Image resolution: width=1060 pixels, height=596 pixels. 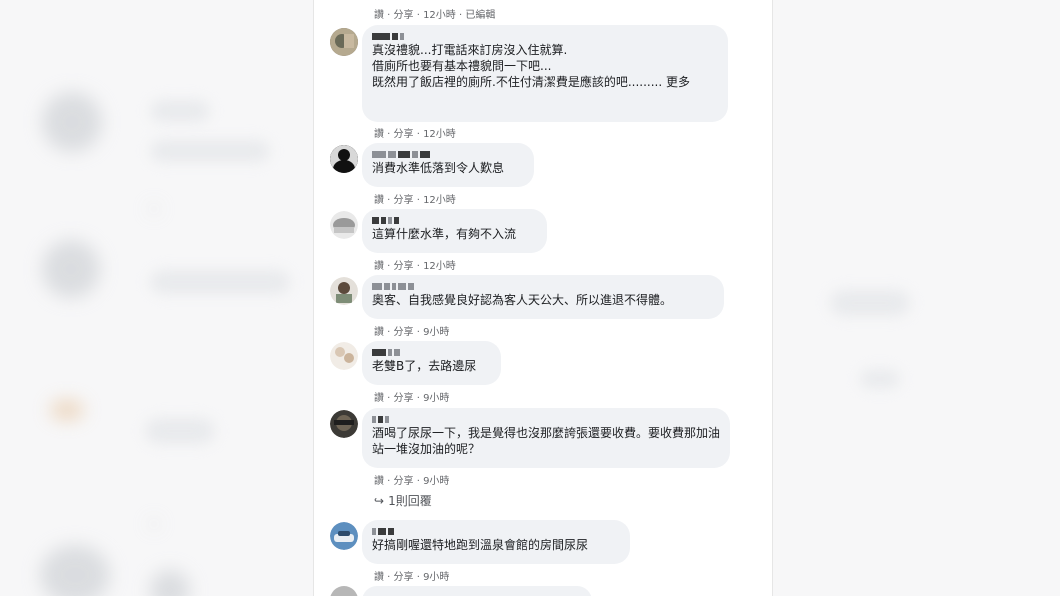 I want to click on comment-text: 奧客、自我感覺良好認為客人天公大、所以進退不得體。, so click(x=522, y=300).